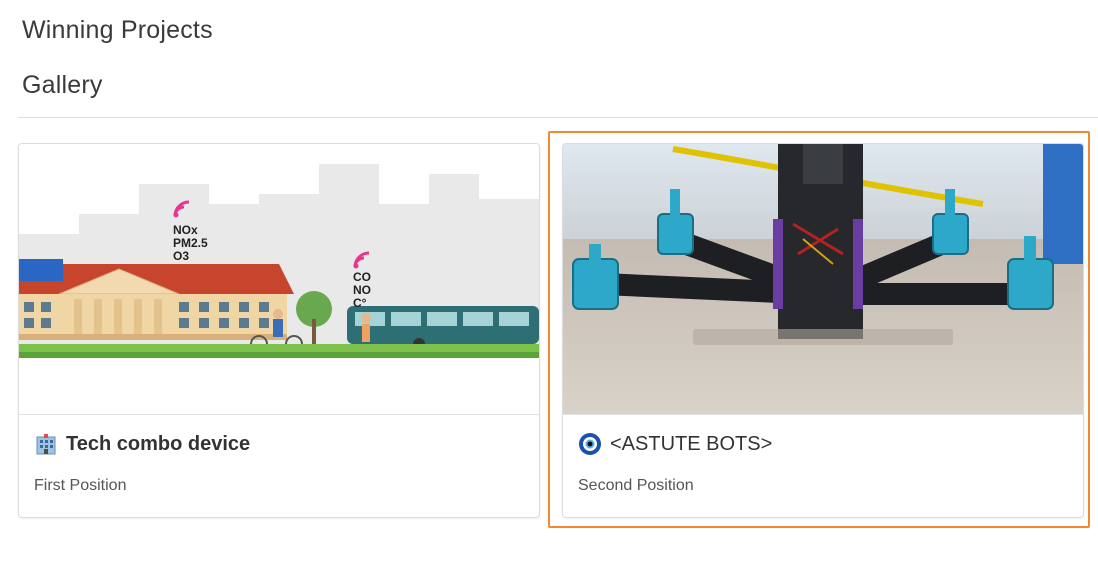  Describe the element at coordinates (279, 465) in the screenshot. I see `card-body: Tech combo device First Position` at that location.